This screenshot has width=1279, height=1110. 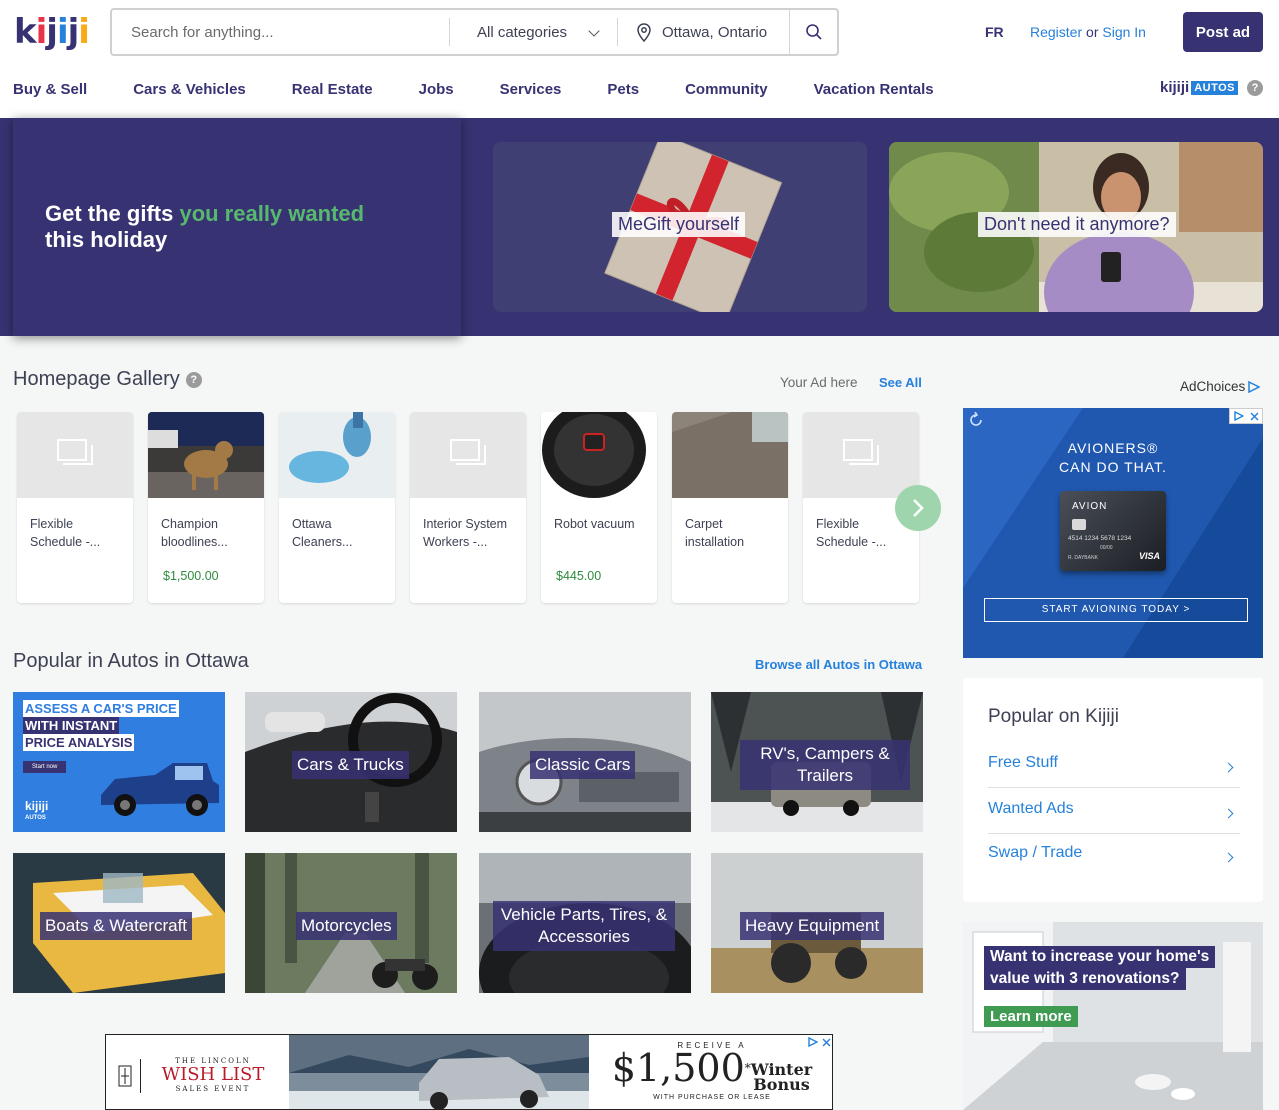 What do you see at coordinates (106, 239) in the screenshot?
I see `hero-text-b: this holiday` at bounding box center [106, 239].